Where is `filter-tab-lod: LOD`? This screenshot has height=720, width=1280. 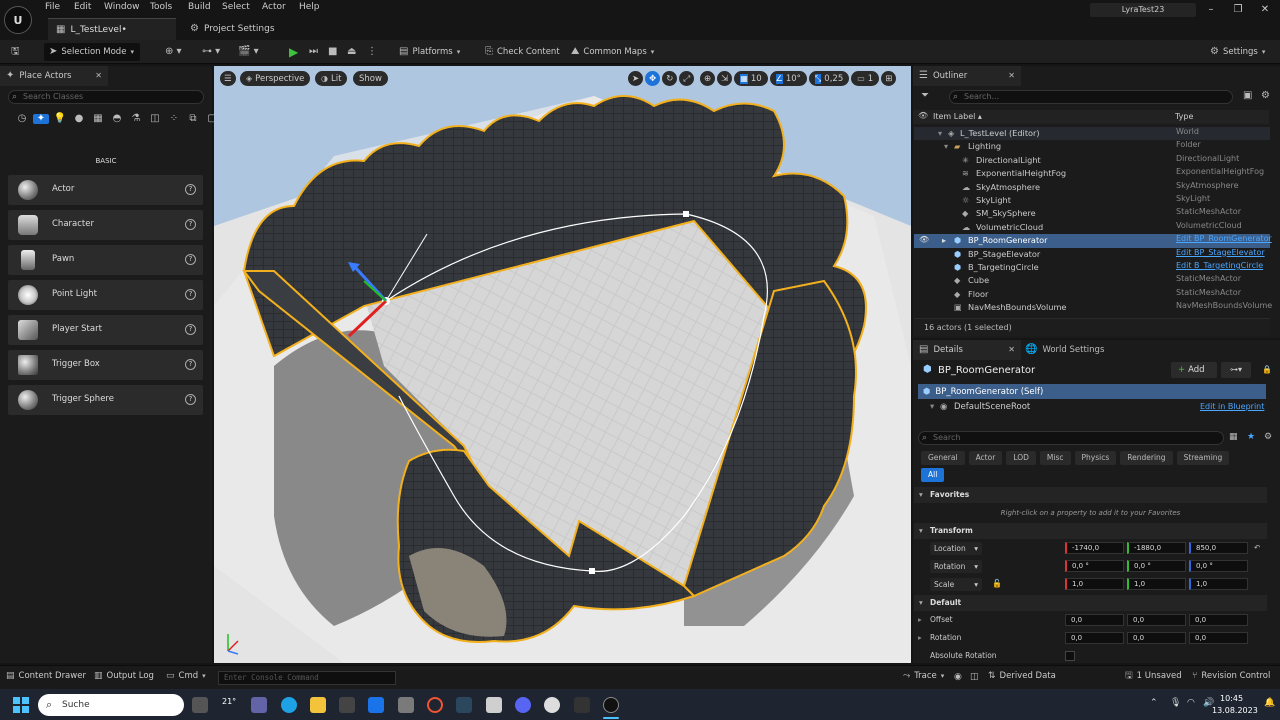
filter-tab-lod: LOD is located at coordinates (1021, 458).